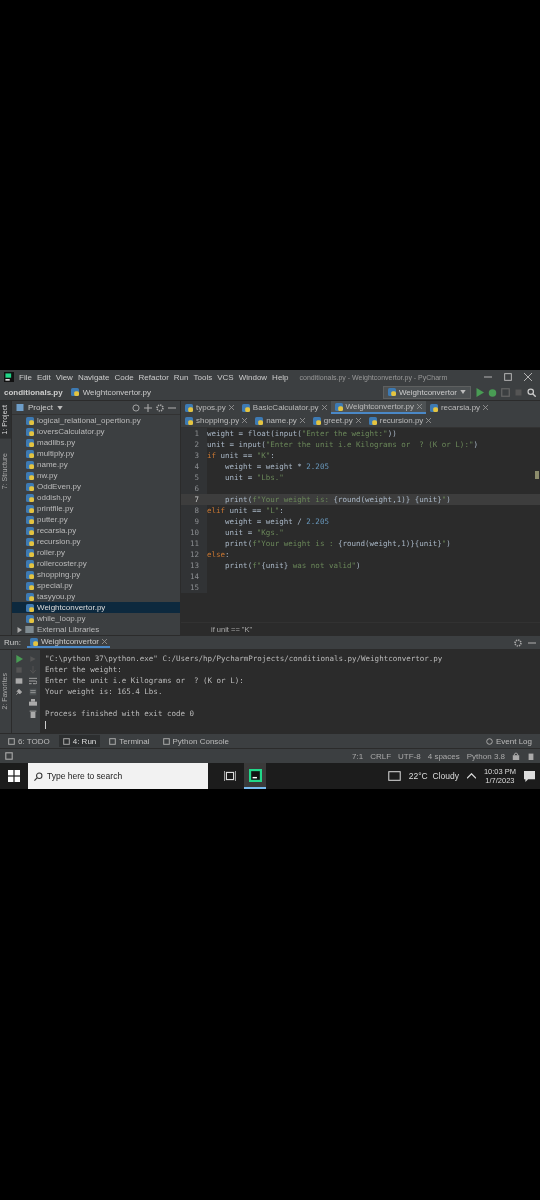 The width and height of the screenshot is (540, 1200). I want to click on status-bar-item: 4 spaces, so click(443, 756).